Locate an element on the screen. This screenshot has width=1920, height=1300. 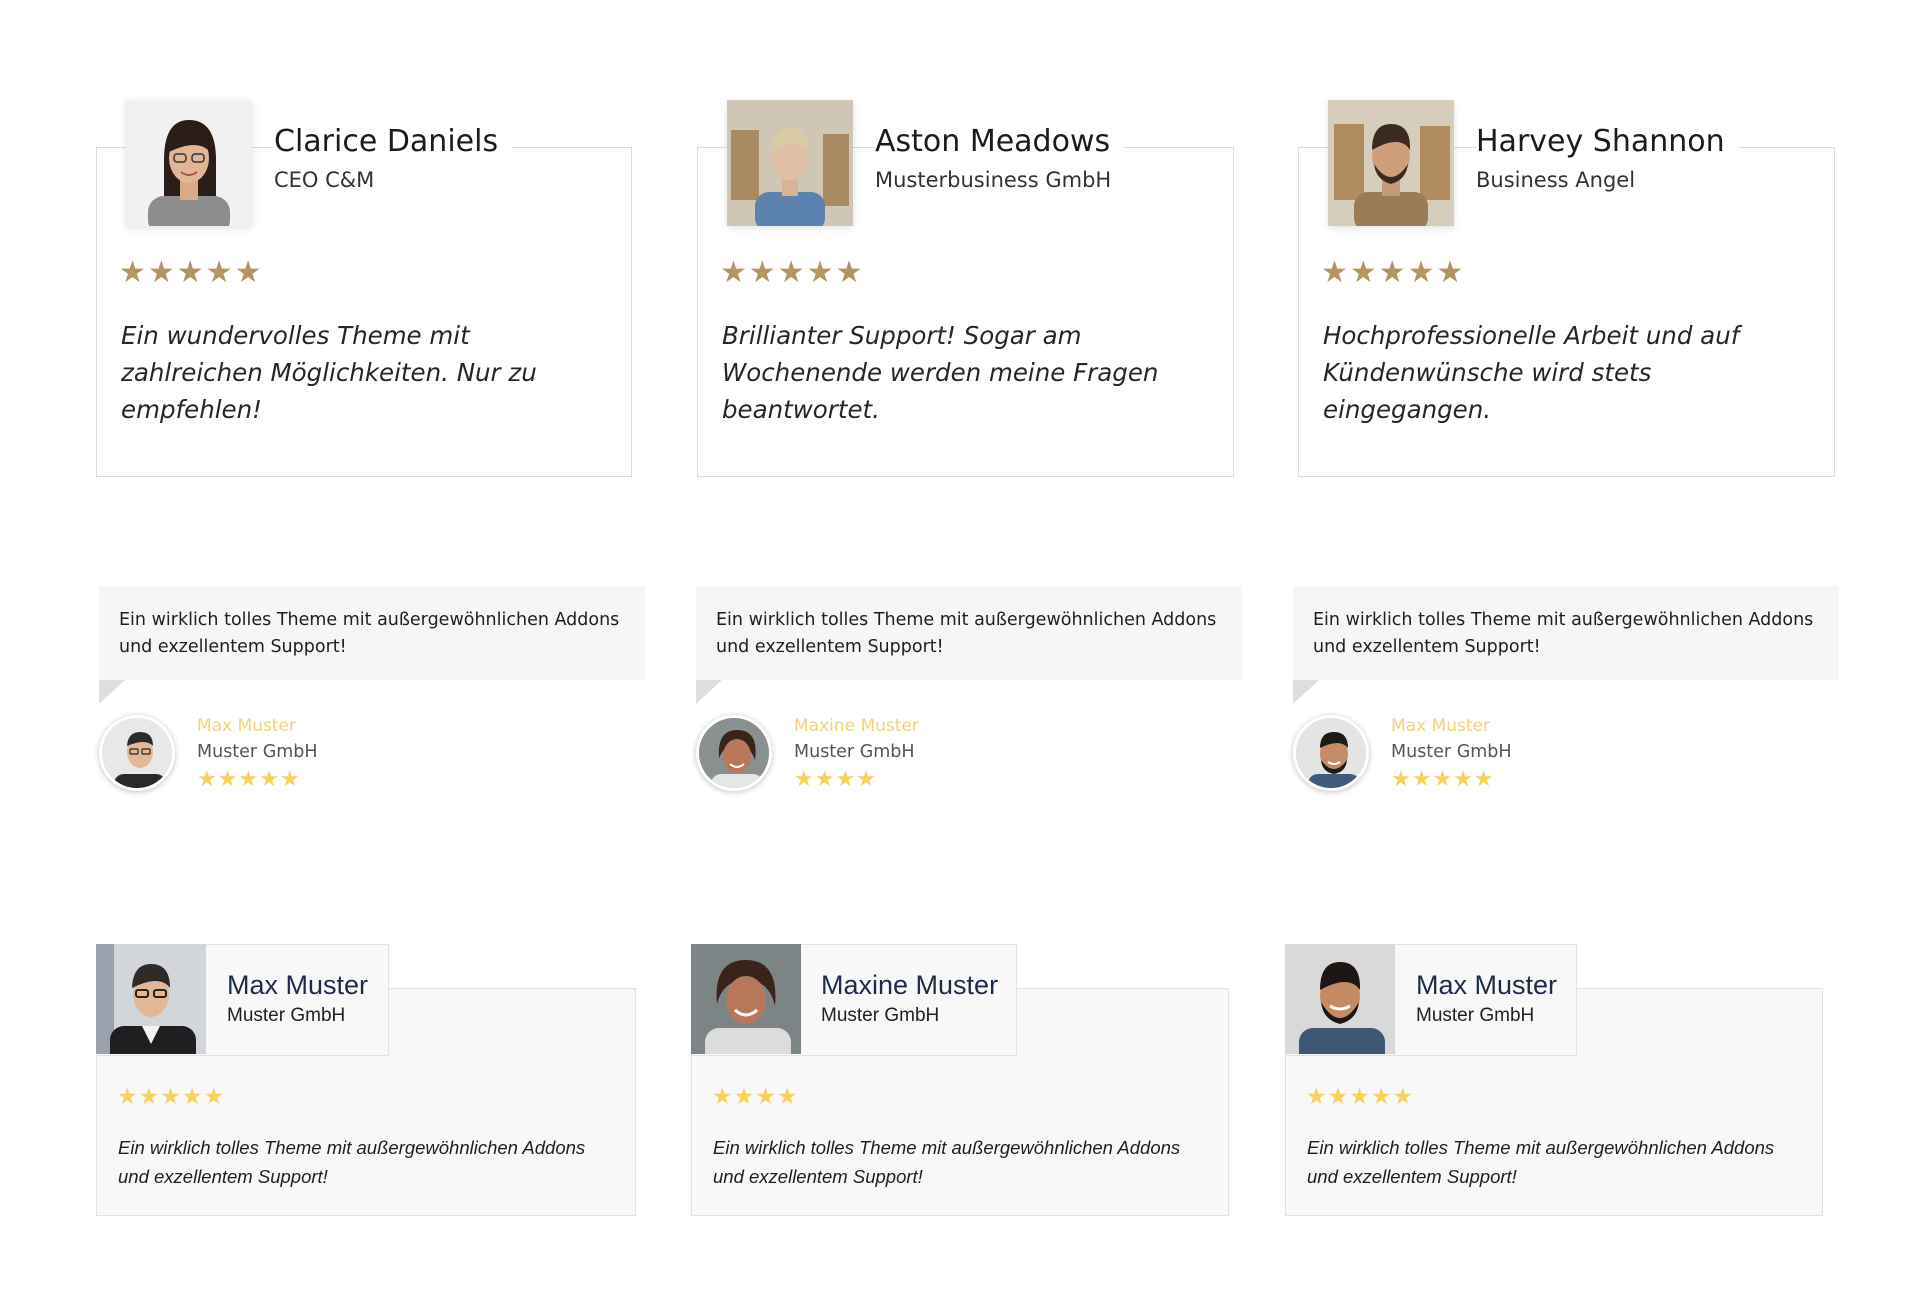
avatar-harvey is located at coordinates (1391, 163).